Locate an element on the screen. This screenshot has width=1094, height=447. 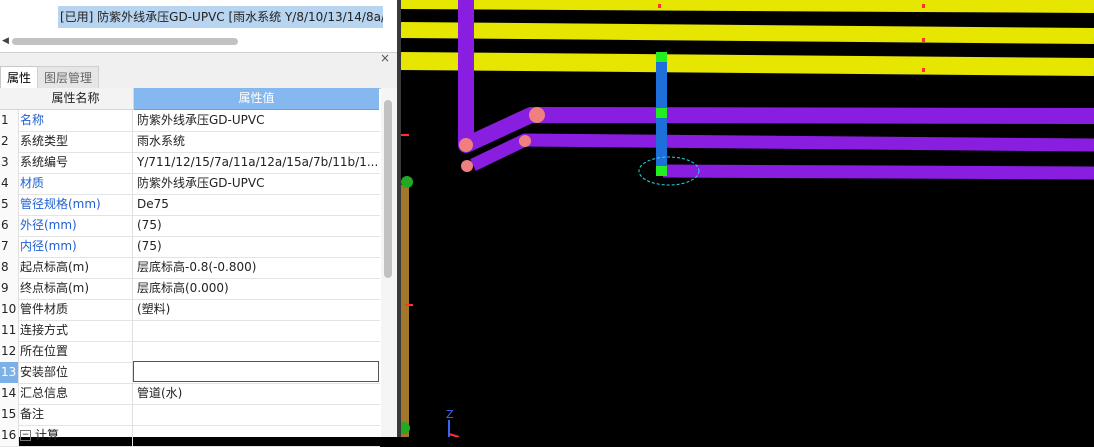
table-row: 14 汇总信息 管道(水) is located at coordinates (190, 394).